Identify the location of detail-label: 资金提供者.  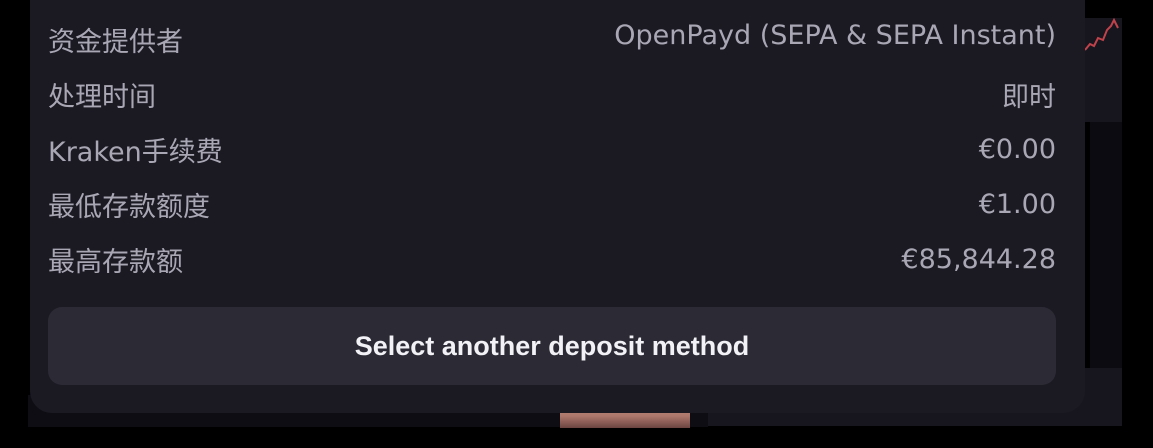
(115, 42).